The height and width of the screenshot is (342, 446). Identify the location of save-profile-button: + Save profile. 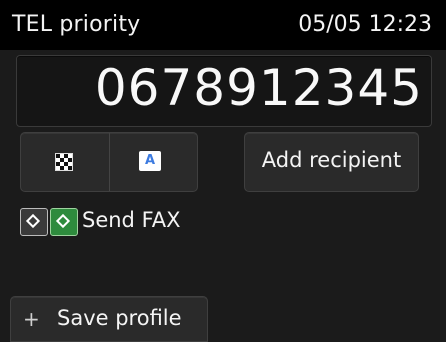
(109, 319).